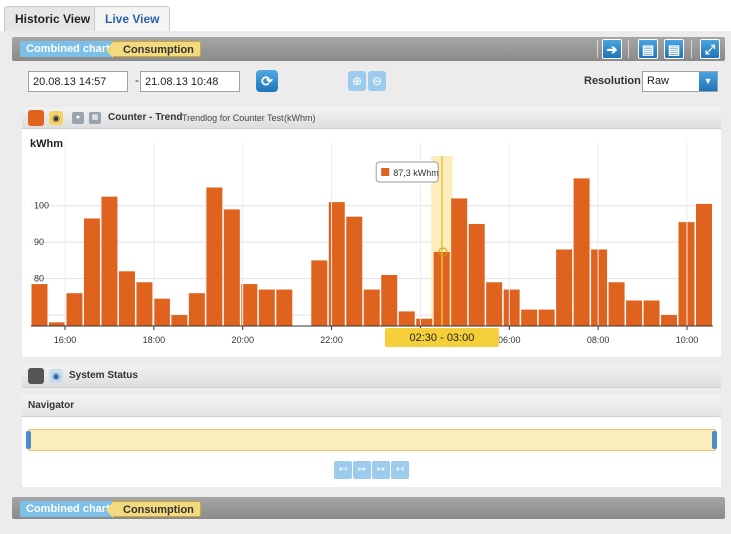 The width and height of the screenshot is (731, 534). I want to click on shrink-right-icon: ↤, so click(400, 470).